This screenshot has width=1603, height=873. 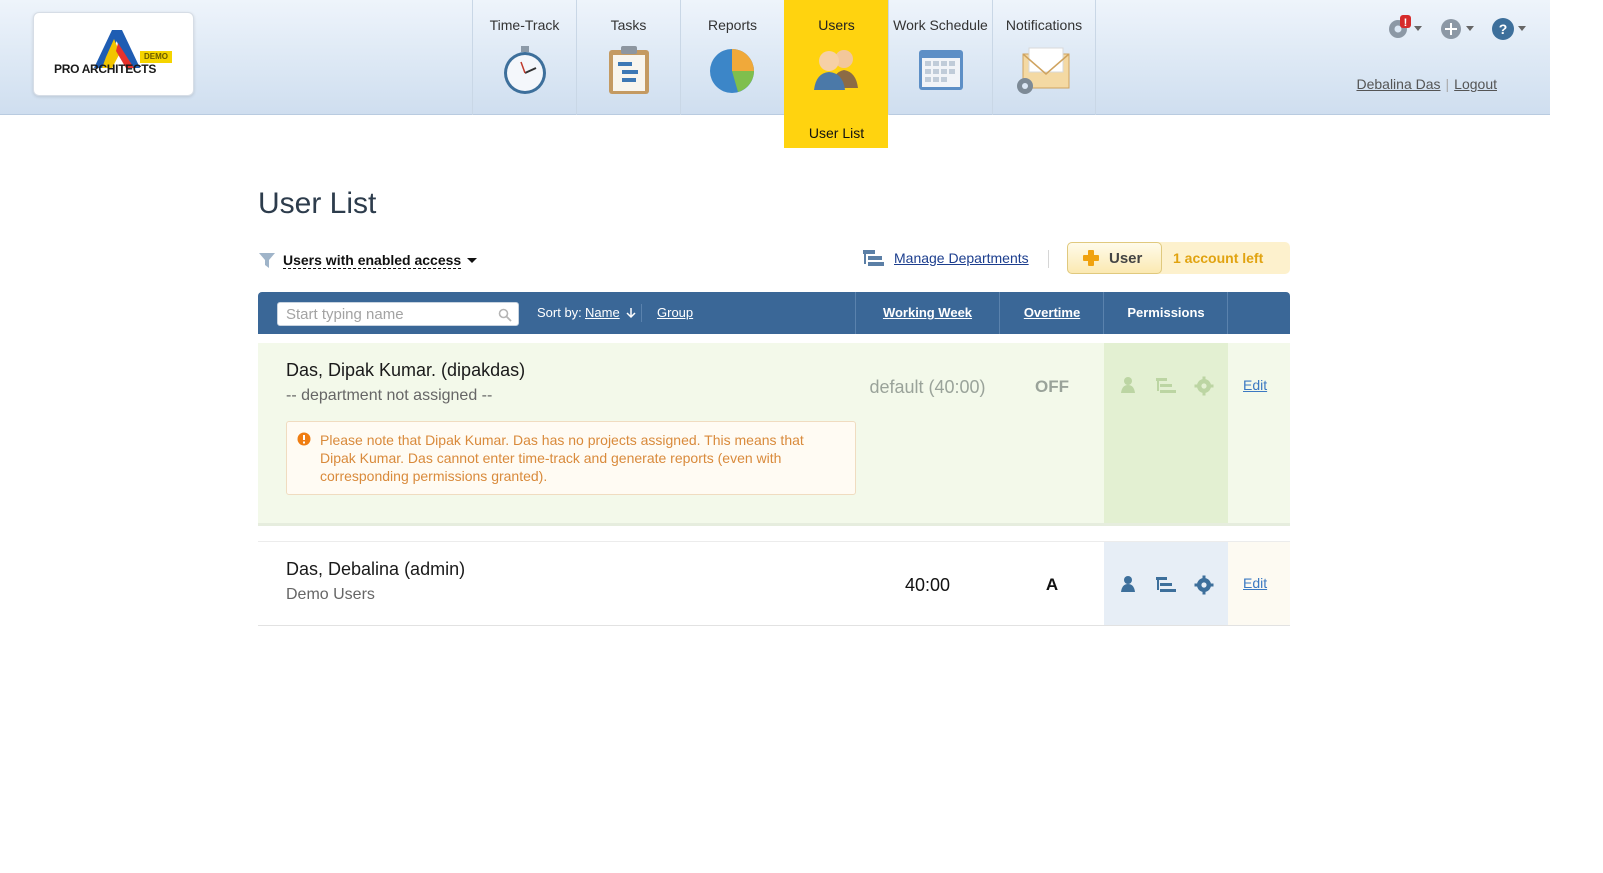 I want to click on help-menu: ?, so click(x=1508, y=28).